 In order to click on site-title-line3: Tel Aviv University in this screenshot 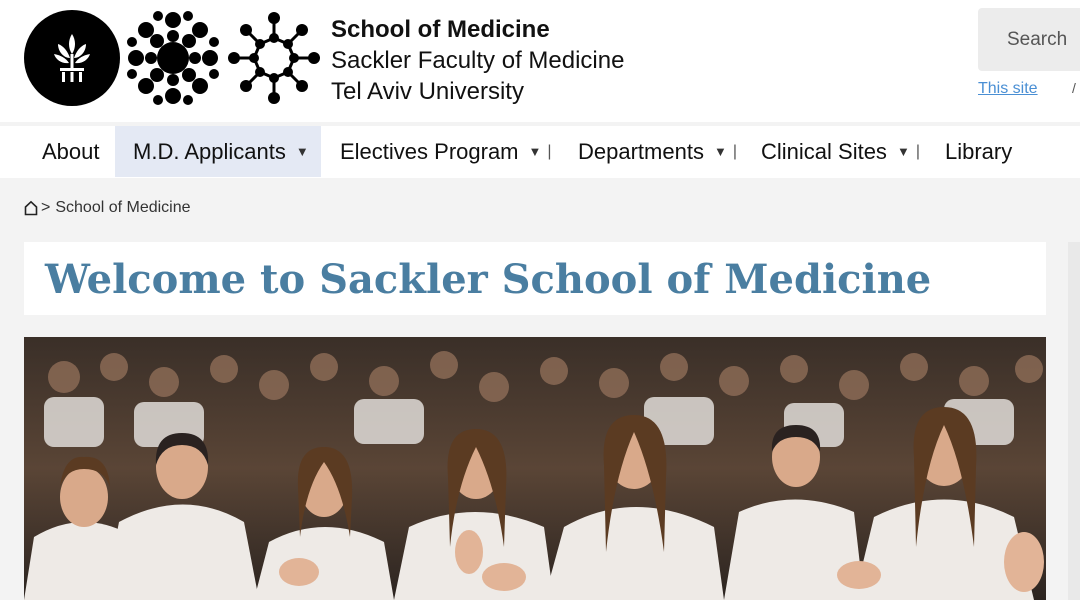, I will do `click(427, 91)`.